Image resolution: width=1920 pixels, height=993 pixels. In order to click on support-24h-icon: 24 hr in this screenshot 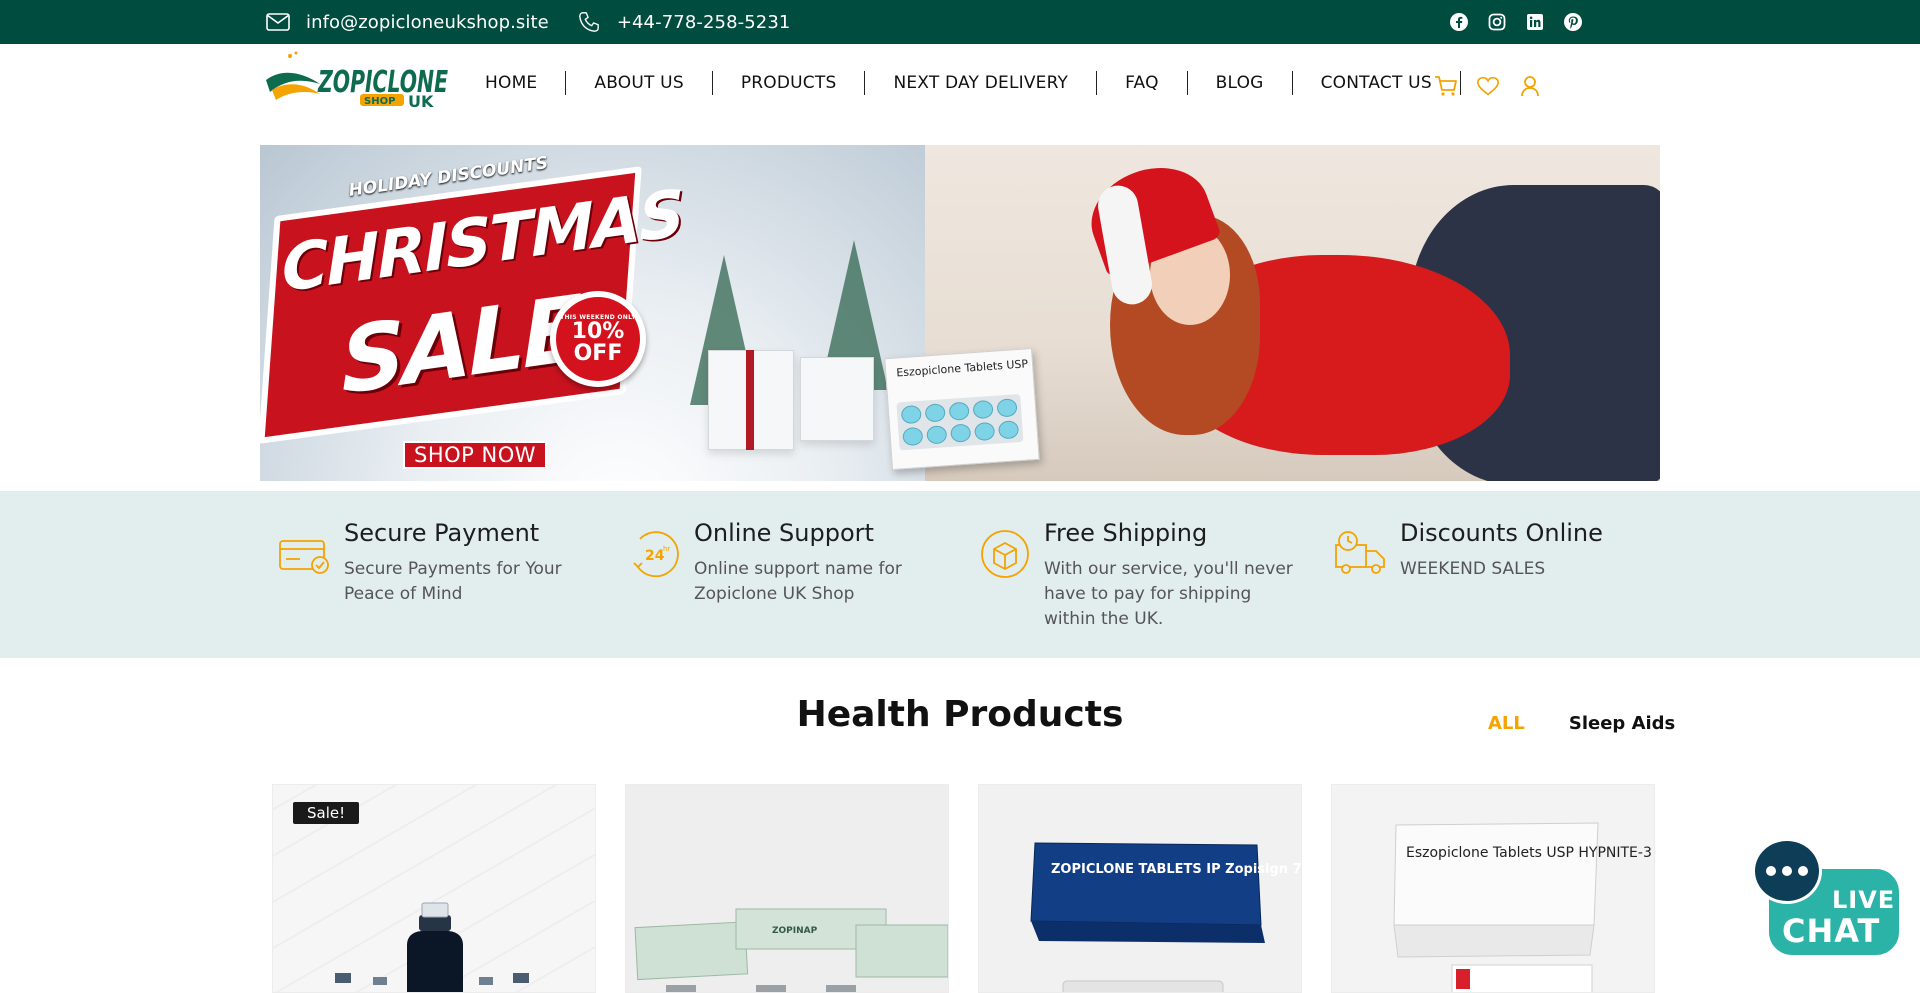, I will do `click(655, 554)`.